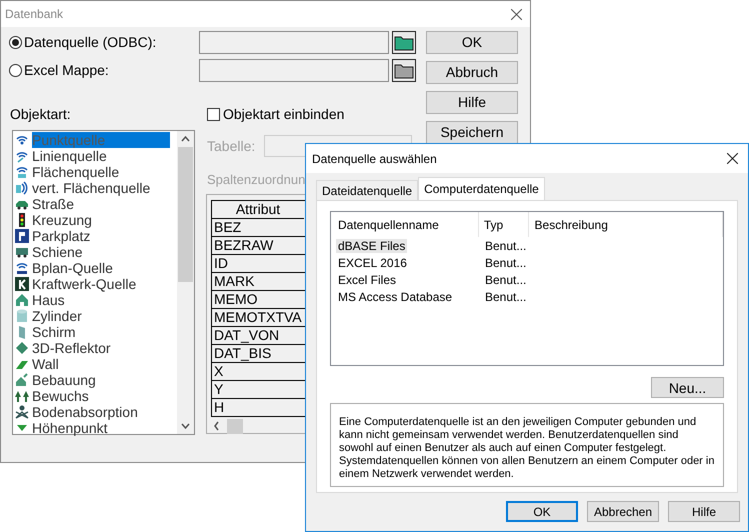  What do you see at coordinates (283, 114) in the screenshot?
I see `checkbox-label: Objektart einbinden` at bounding box center [283, 114].